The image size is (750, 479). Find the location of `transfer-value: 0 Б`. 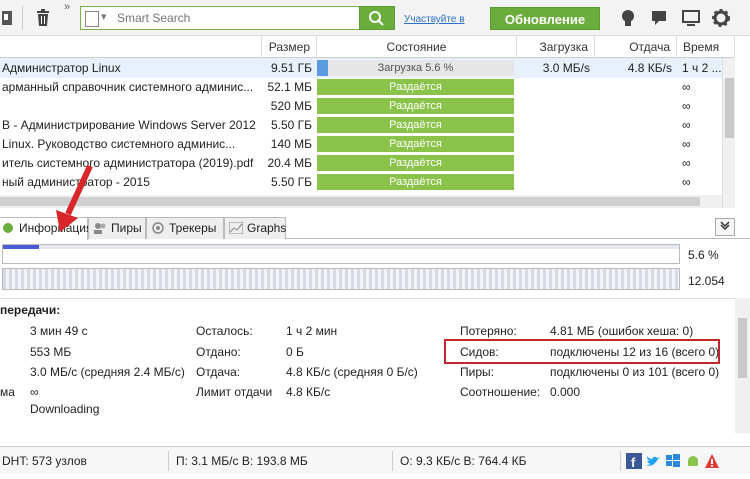

transfer-value: 0 Б is located at coordinates (295, 352).